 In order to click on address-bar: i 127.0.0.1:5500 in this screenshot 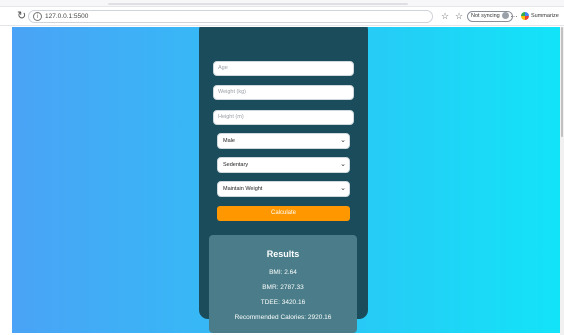, I will do `click(230, 16)`.